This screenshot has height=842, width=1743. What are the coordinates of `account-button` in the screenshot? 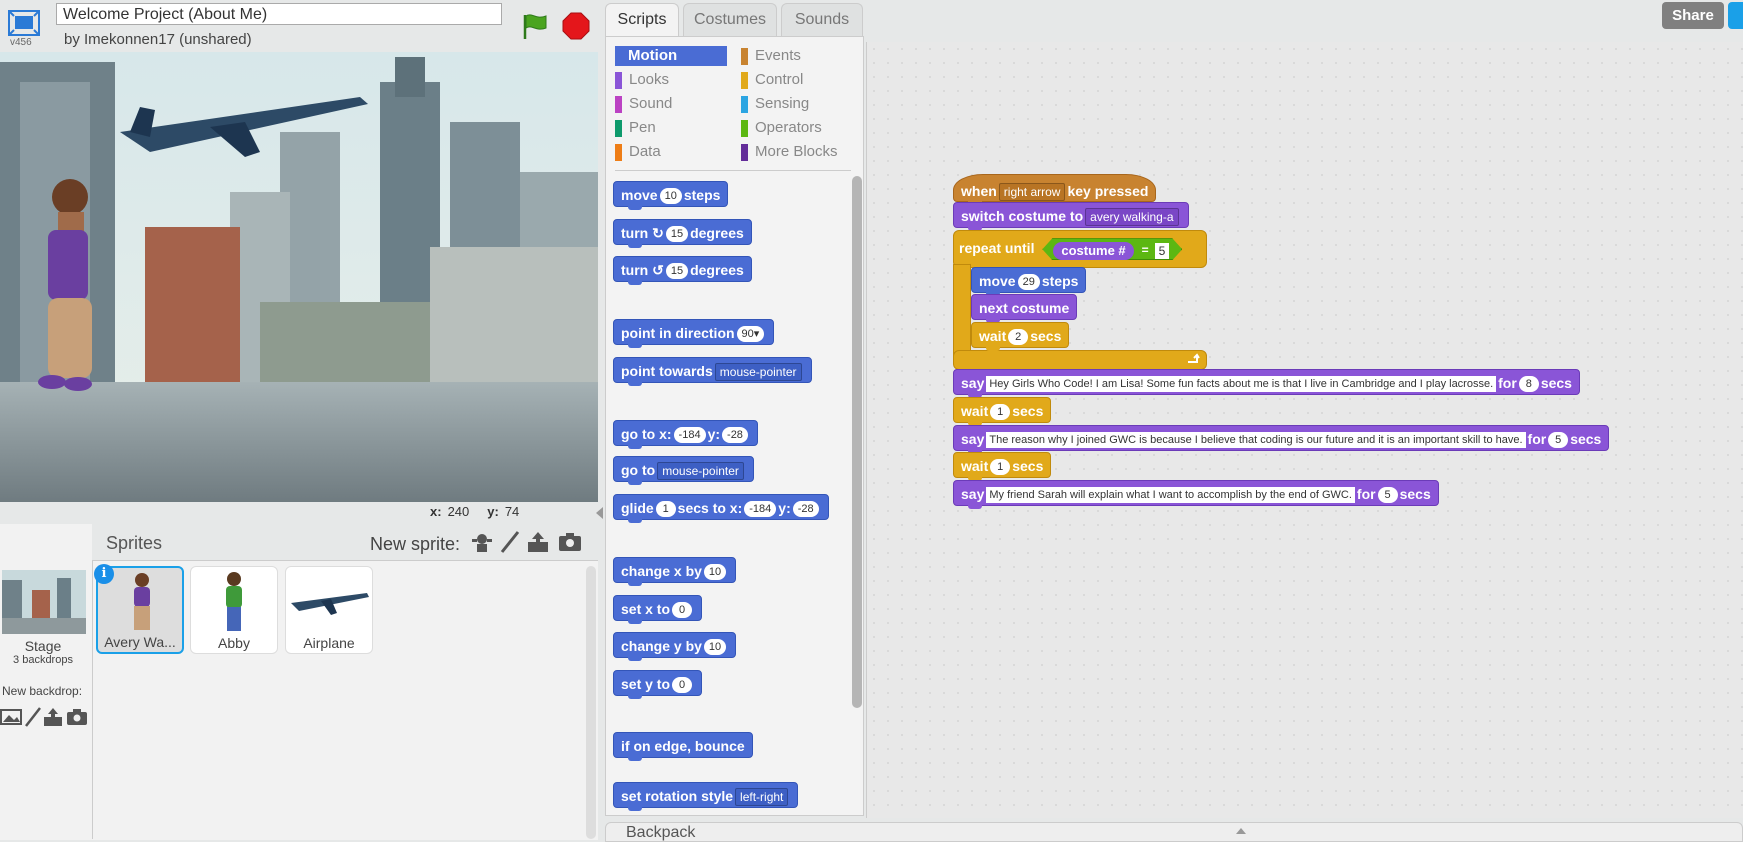 It's located at (1735, 15).